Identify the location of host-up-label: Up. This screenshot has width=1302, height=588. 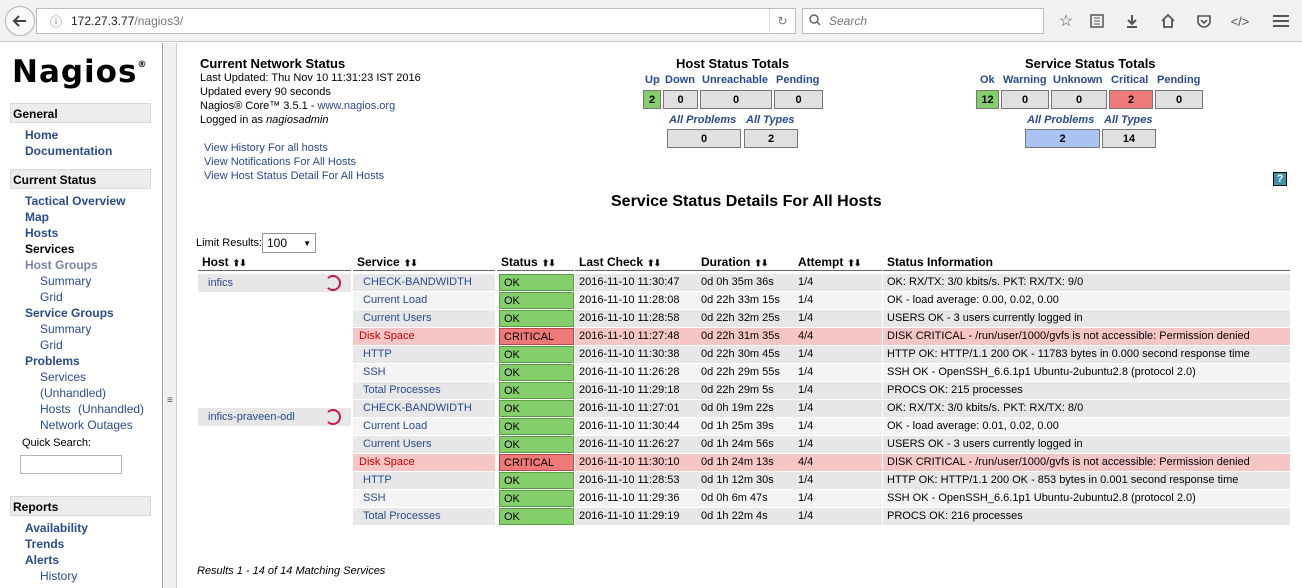
(652, 80).